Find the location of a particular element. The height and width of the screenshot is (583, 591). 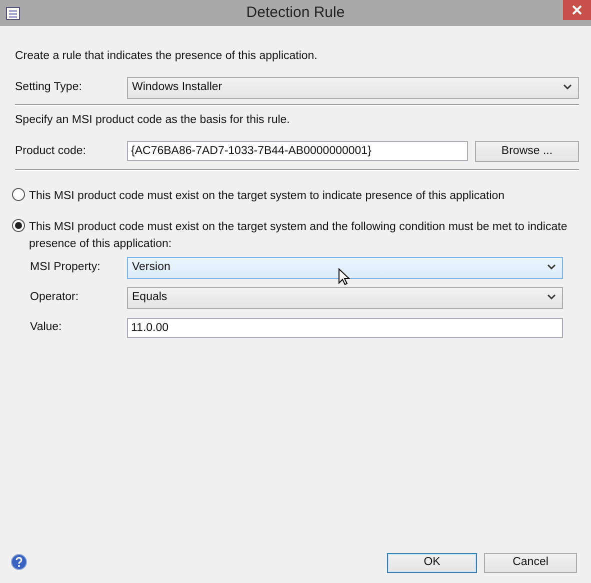

field-label: Product code: is located at coordinates (51, 151).